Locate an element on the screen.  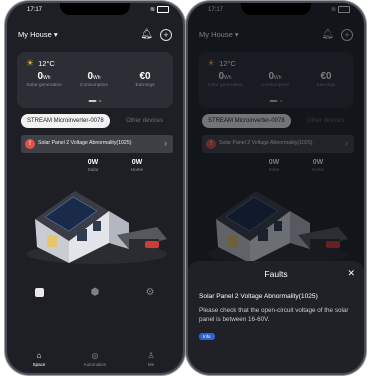
severity-badge: Info is located at coordinates (207, 336).